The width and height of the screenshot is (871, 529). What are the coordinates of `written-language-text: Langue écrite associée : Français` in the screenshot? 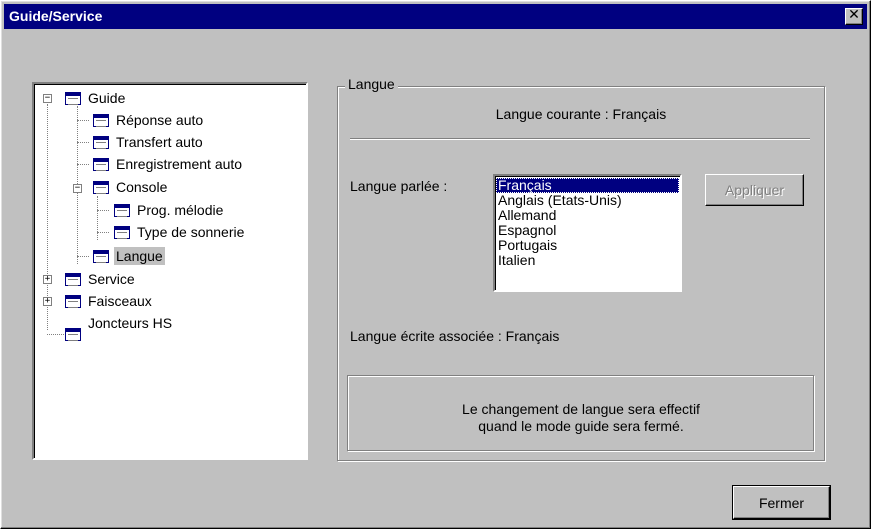 It's located at (455, 336).